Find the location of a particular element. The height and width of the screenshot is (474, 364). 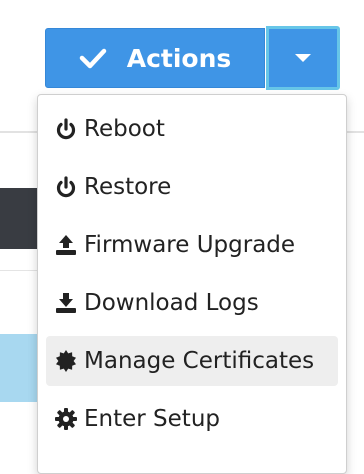

actions-button: Actions is located at coordinates (155, 58).